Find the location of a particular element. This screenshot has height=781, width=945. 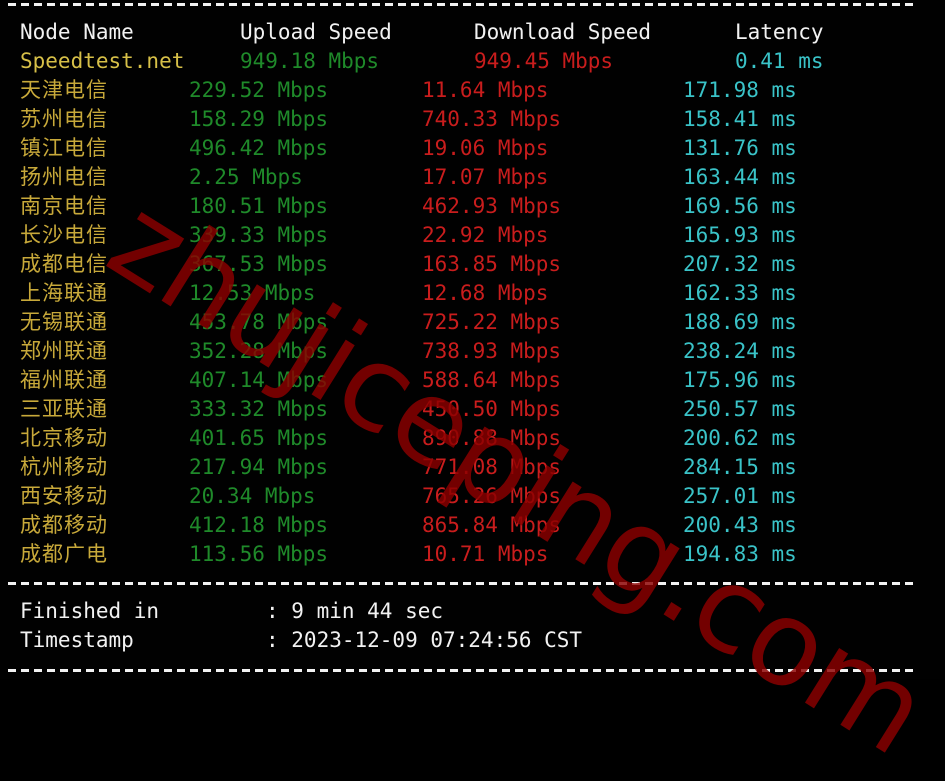

cell-latency: 188.69 ms is located at coordinates (740, 322).